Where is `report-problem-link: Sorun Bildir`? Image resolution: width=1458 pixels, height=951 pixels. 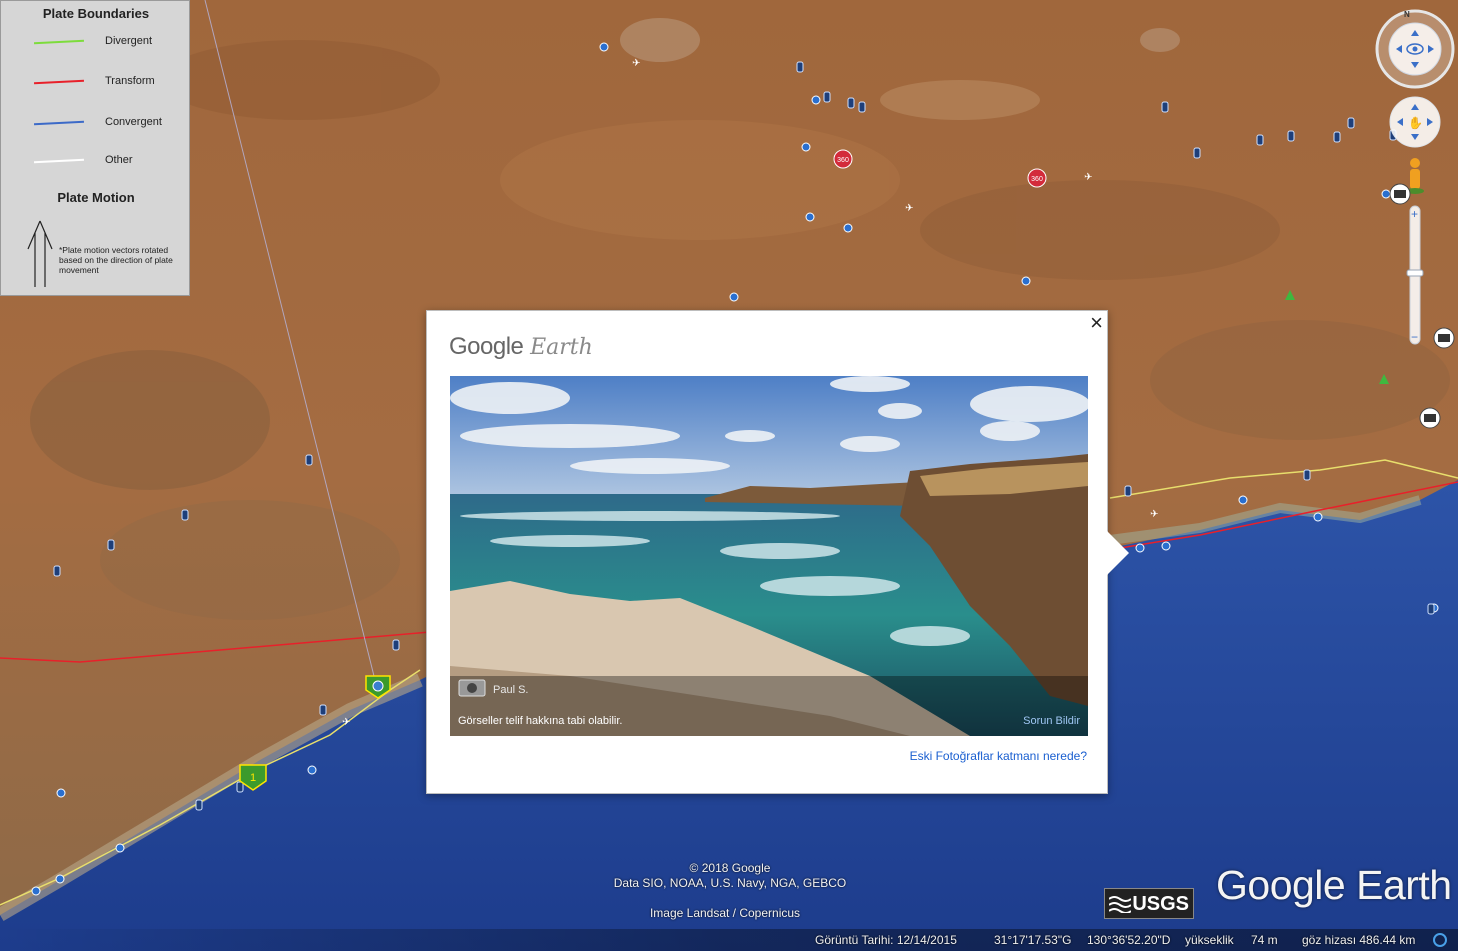 report-problem-link: Sorun Bildir is located at coordinates (1051, 721).